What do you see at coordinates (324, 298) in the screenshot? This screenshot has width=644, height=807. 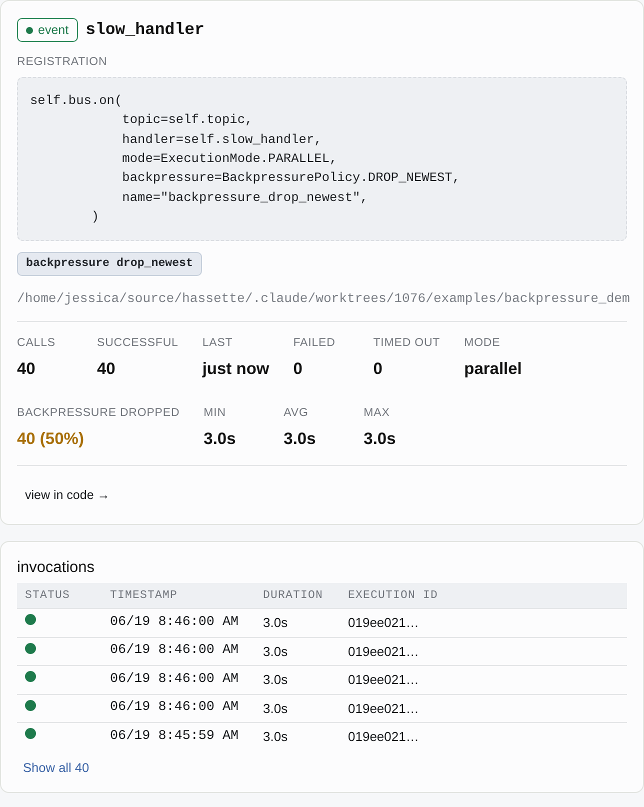 I see `source-path: /home/jessica/source/hassette/.claude/worktrees/1076/examples/backpressure_dem` at bounding box center [324, 298].